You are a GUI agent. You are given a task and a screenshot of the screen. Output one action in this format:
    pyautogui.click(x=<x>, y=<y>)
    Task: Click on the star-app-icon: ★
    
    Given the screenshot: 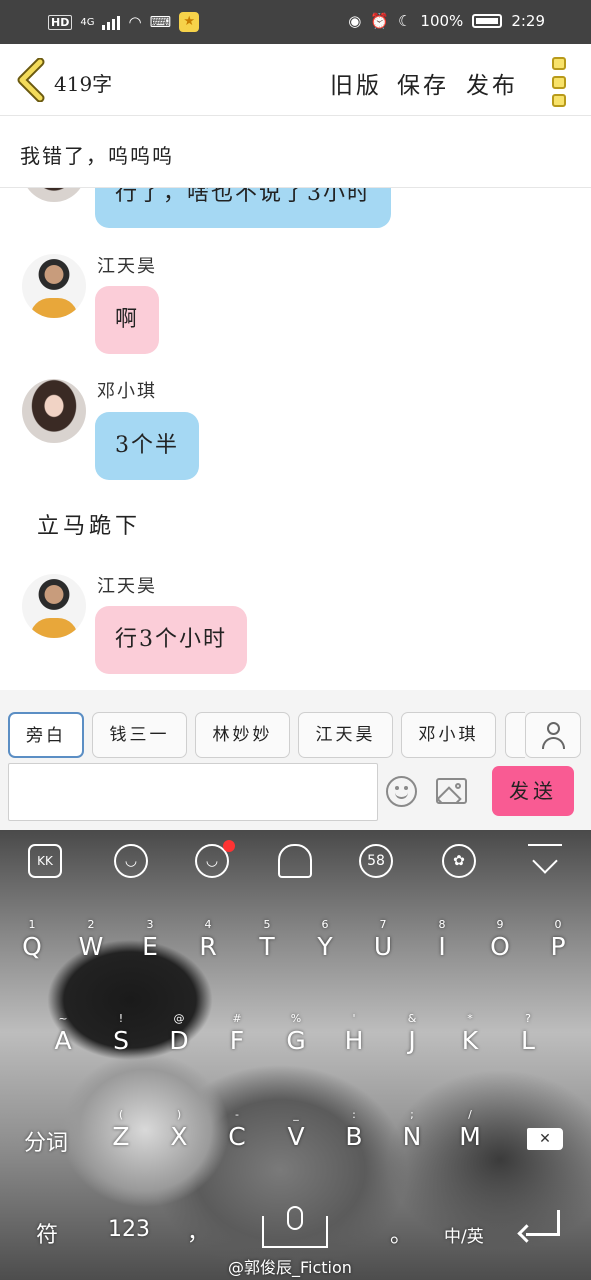 What is the action you would take?
    pyautogui.click(x=189, y=22)
    